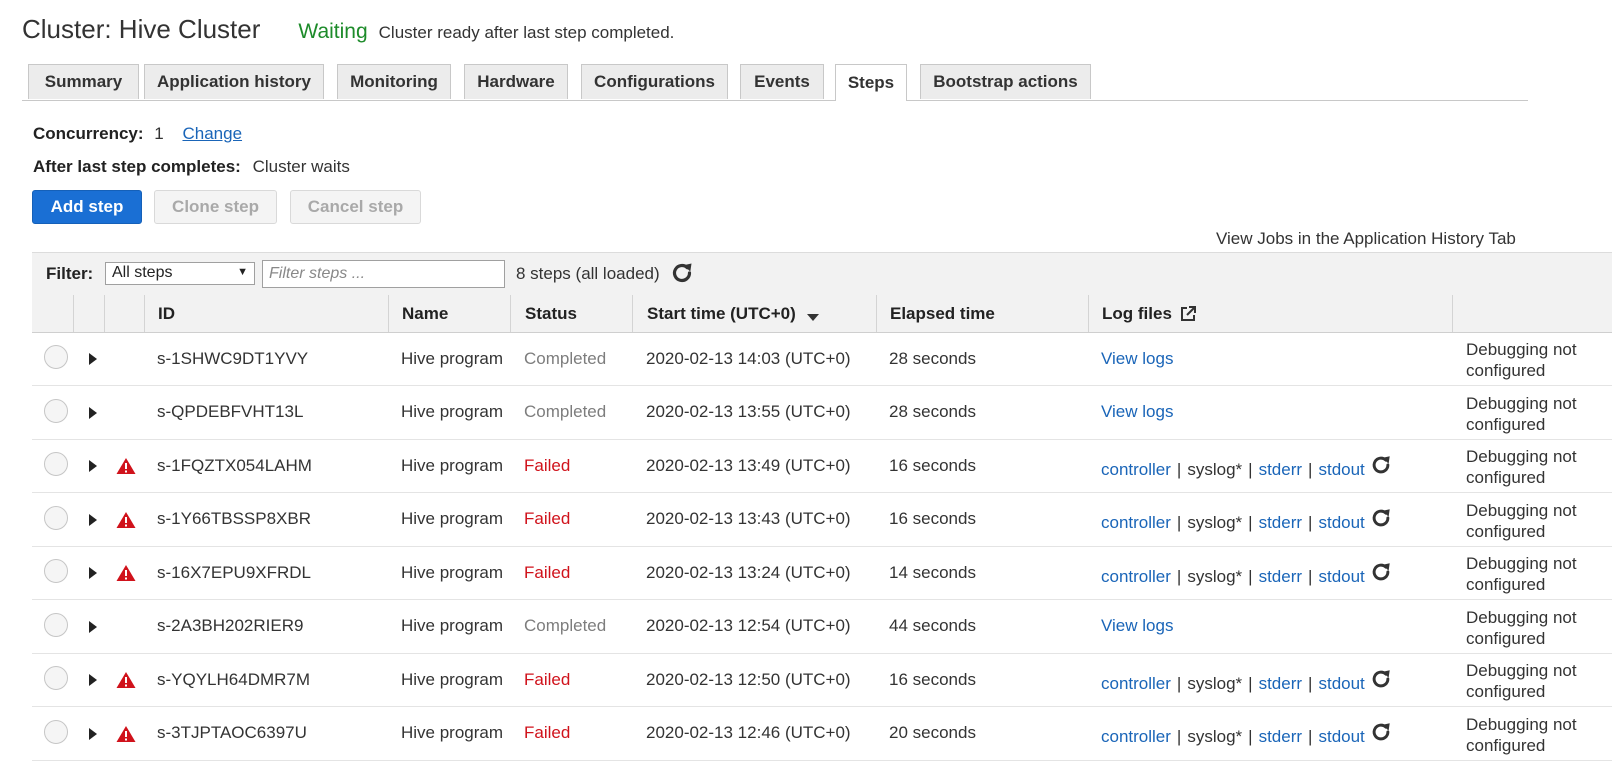 The image size is (1612, 769). What do you see at coordinates (1005, 81) in the screenshot?
I see `tab-bootstrap-actions: Bootstrap actions` at bounding box center [1005, 81].